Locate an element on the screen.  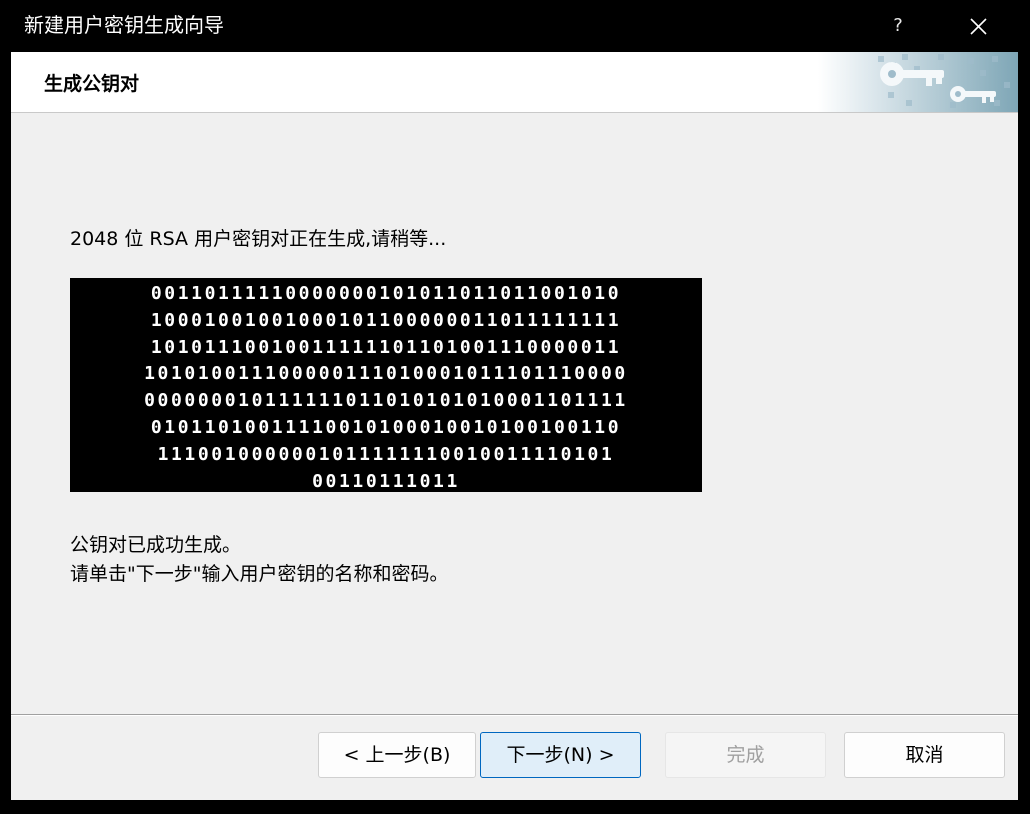
binary-line: 10001001001000101100000011011111111 is located at coordinates (386, 320).